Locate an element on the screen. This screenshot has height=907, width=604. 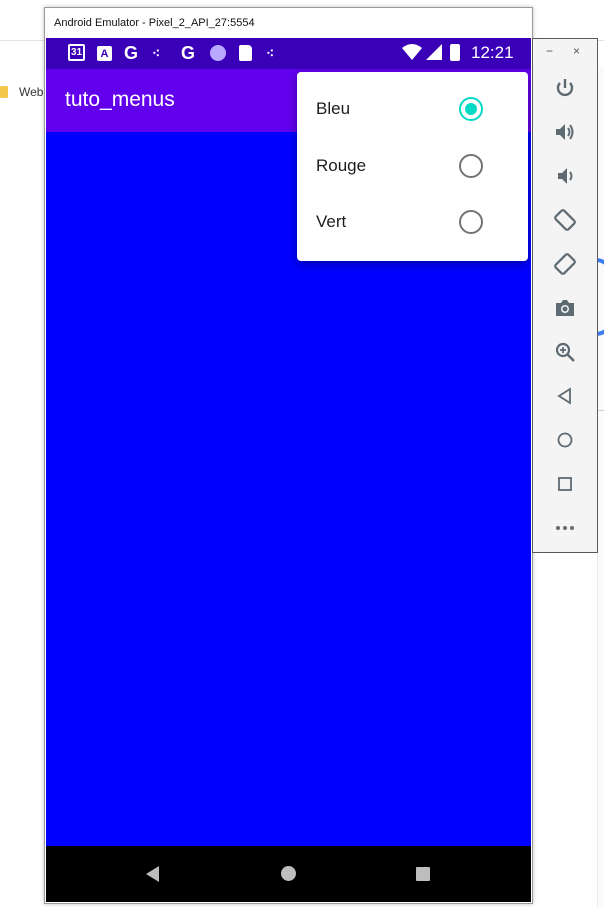
camera-icon is located at coordinates (565, 308).